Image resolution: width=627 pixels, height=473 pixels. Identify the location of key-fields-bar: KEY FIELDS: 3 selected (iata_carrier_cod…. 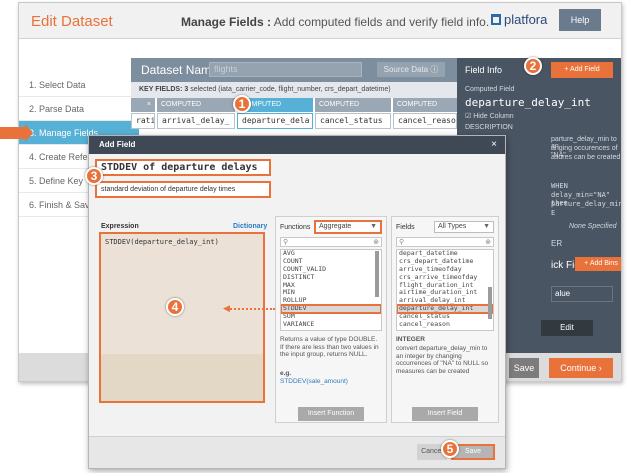
(294, 90).